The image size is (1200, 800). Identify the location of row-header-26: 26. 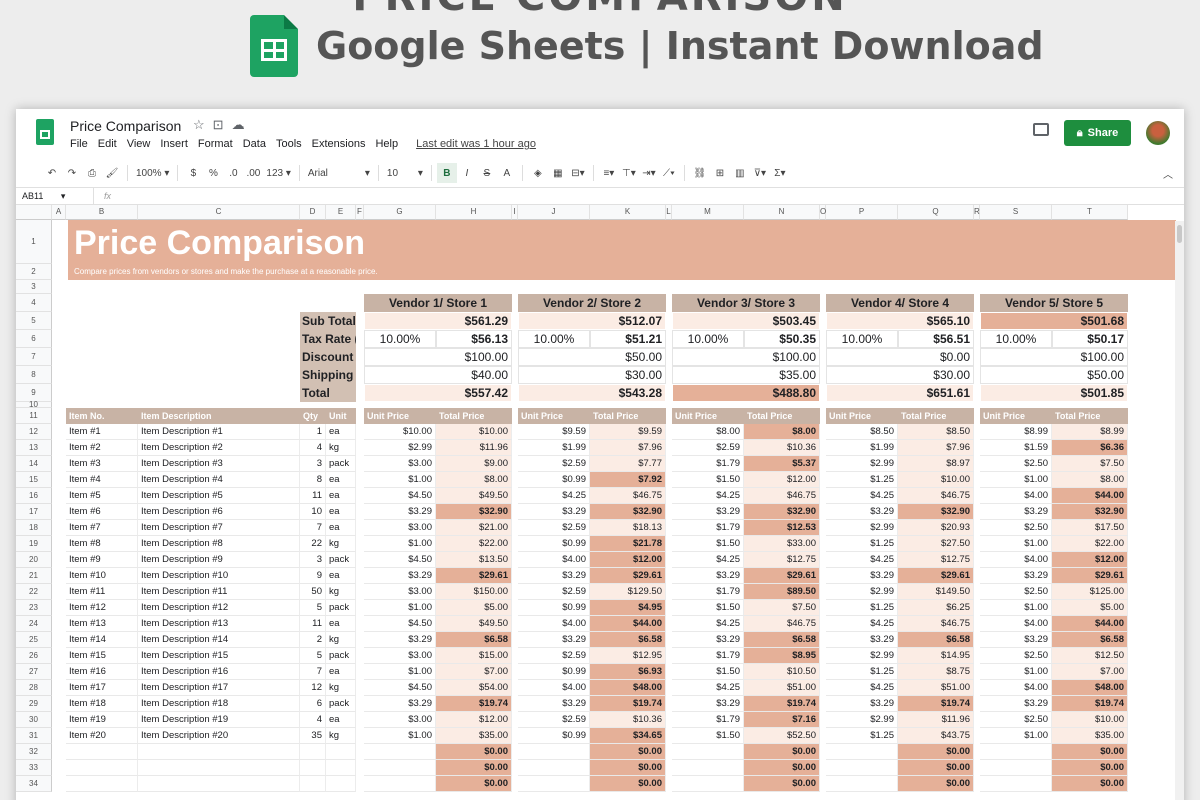
(34, 656).